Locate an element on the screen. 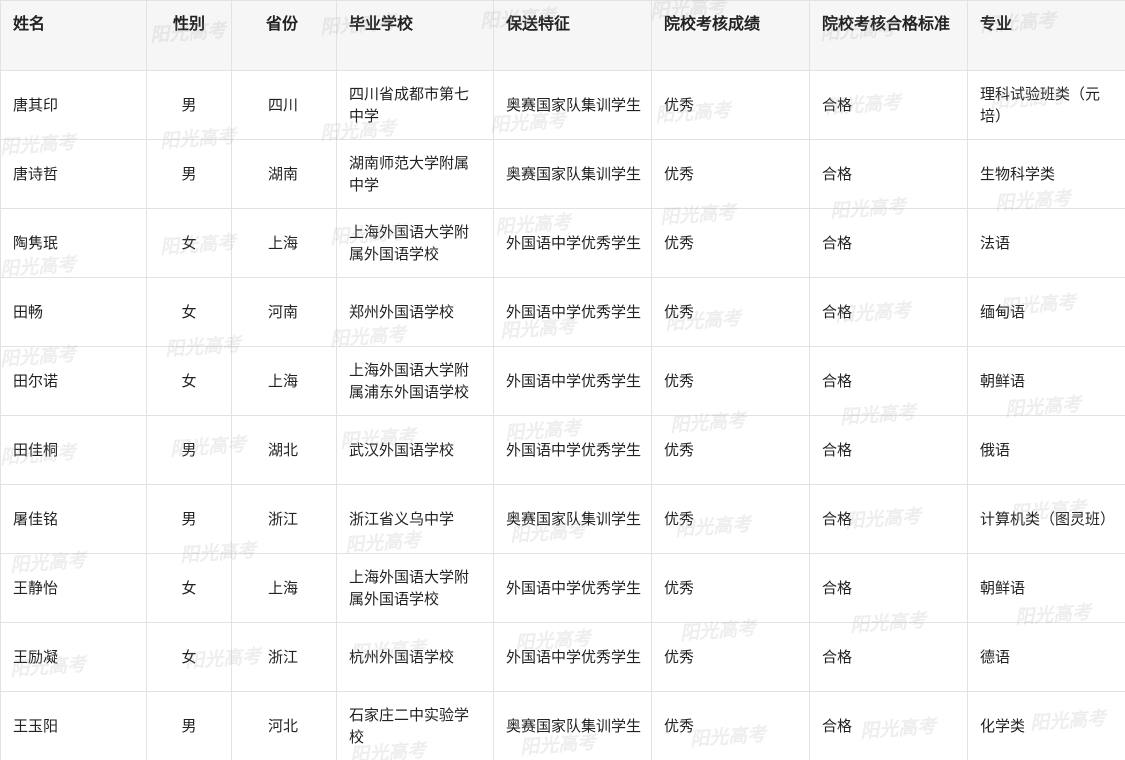  name-cell: 田佳桐 is located at coordinates (73, 450).